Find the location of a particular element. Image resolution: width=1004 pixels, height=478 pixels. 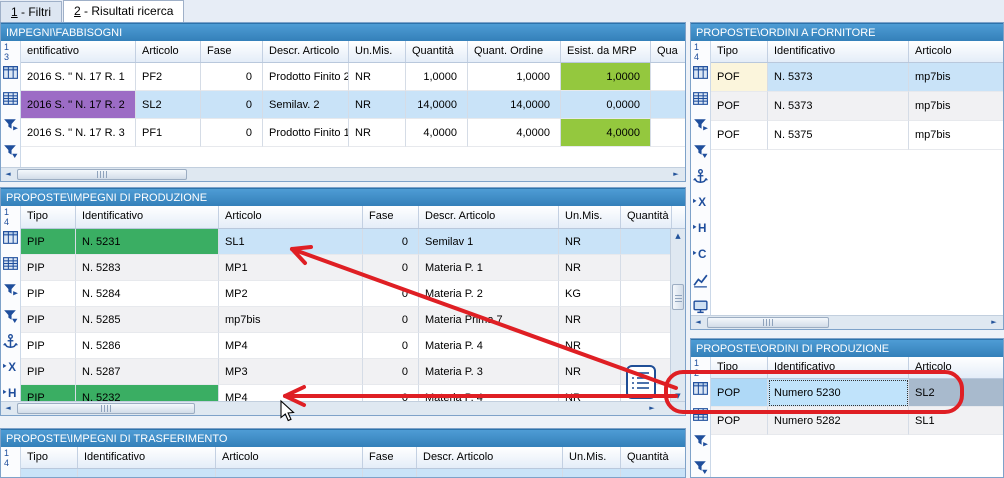

cell: PF2 is located at coordinates (168, 77).